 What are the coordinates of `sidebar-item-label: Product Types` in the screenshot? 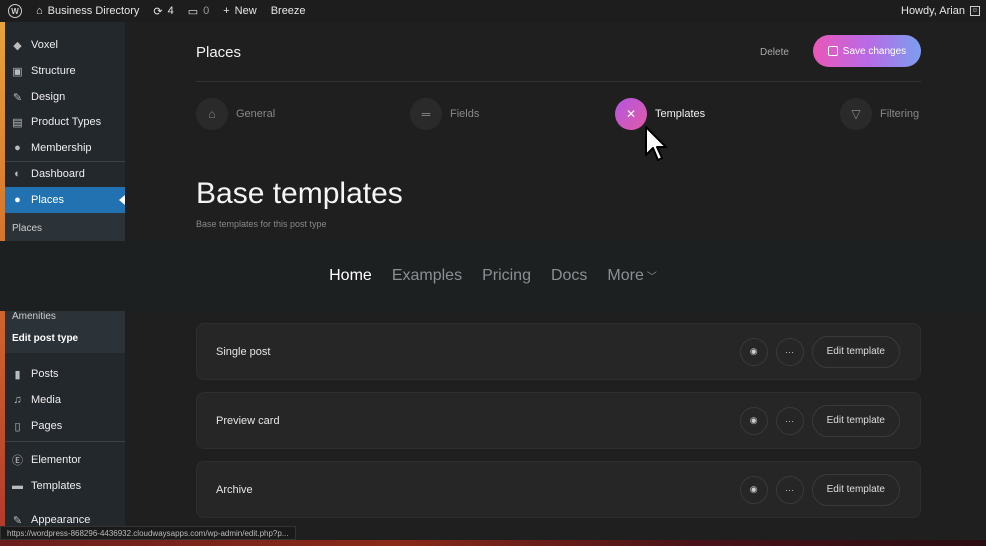 It's located at (66, 122).